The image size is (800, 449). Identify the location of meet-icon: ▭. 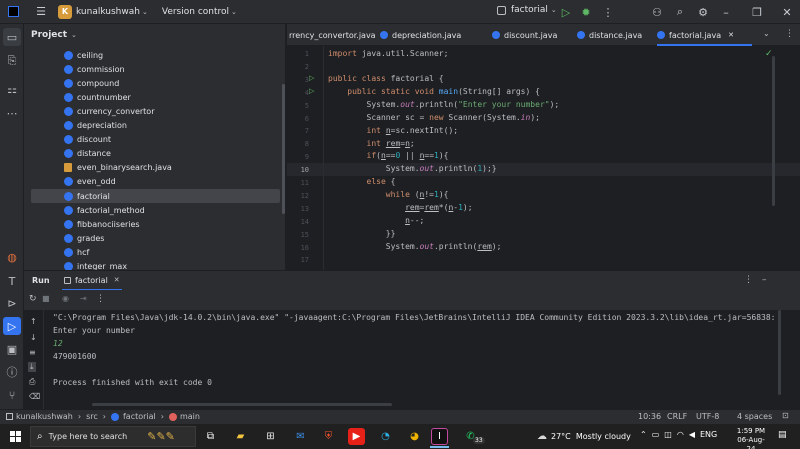
(656, 434).